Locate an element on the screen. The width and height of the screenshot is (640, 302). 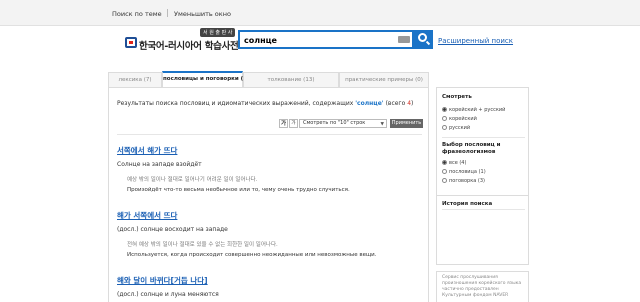
entry-meaning: (досл.) солнце восходит на западе is located at coordinates (172, 229).